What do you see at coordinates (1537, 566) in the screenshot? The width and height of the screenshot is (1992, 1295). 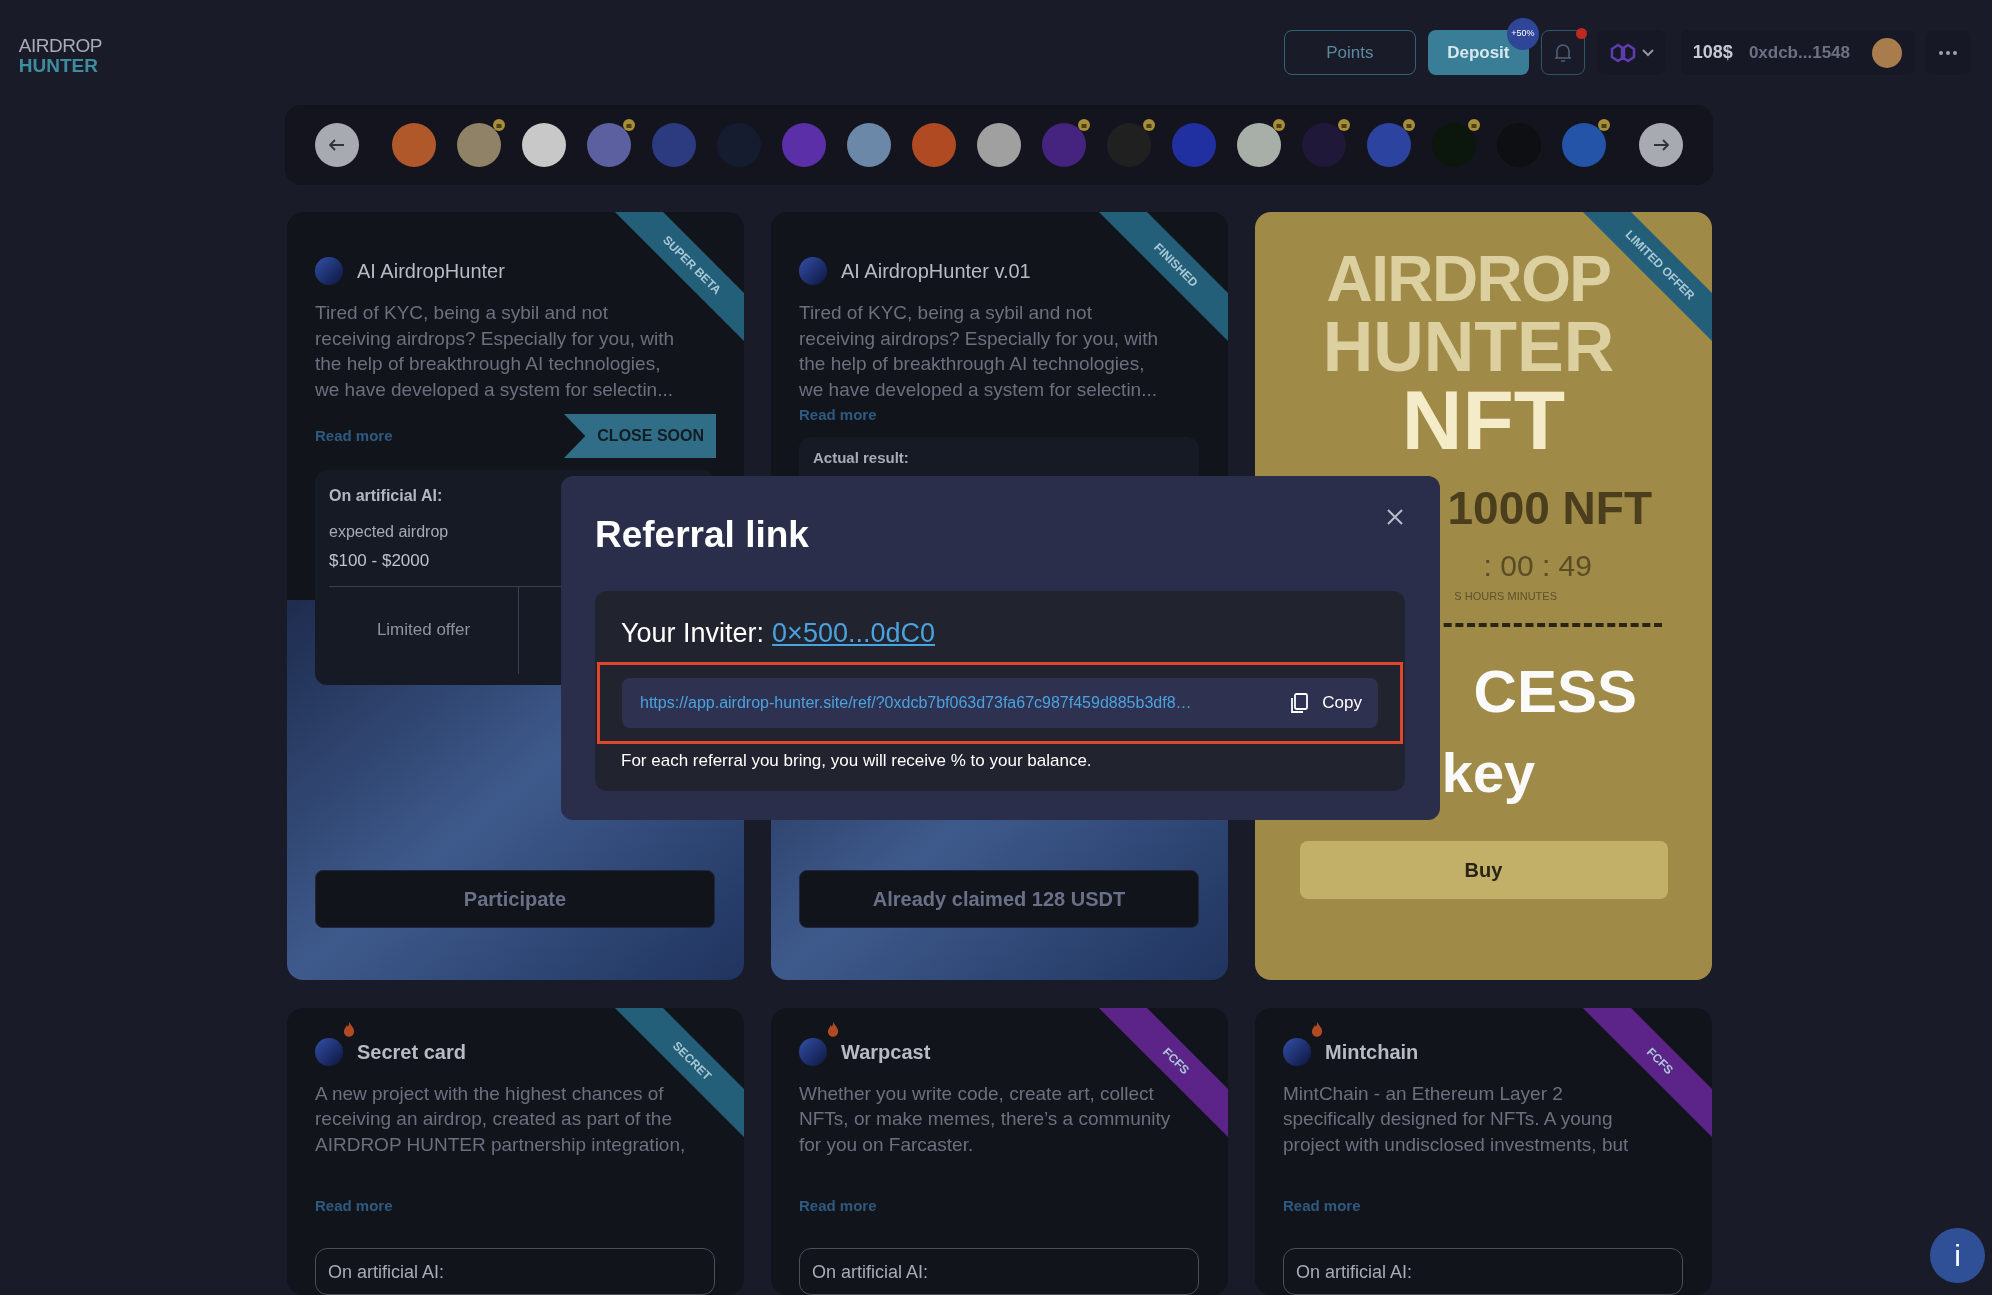 I see `timer-text: : 00 : 49` at bounding box center [1537, 566].